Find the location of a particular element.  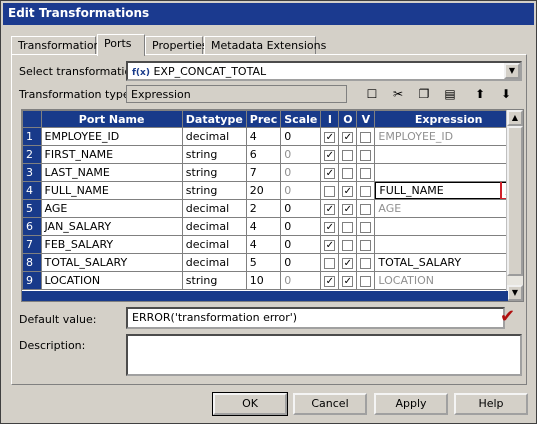

table-row: 8 TOTAL_SALARY decimal 5 0 ✓ TOTAL_SALARY is located at coordinates (272, 262).